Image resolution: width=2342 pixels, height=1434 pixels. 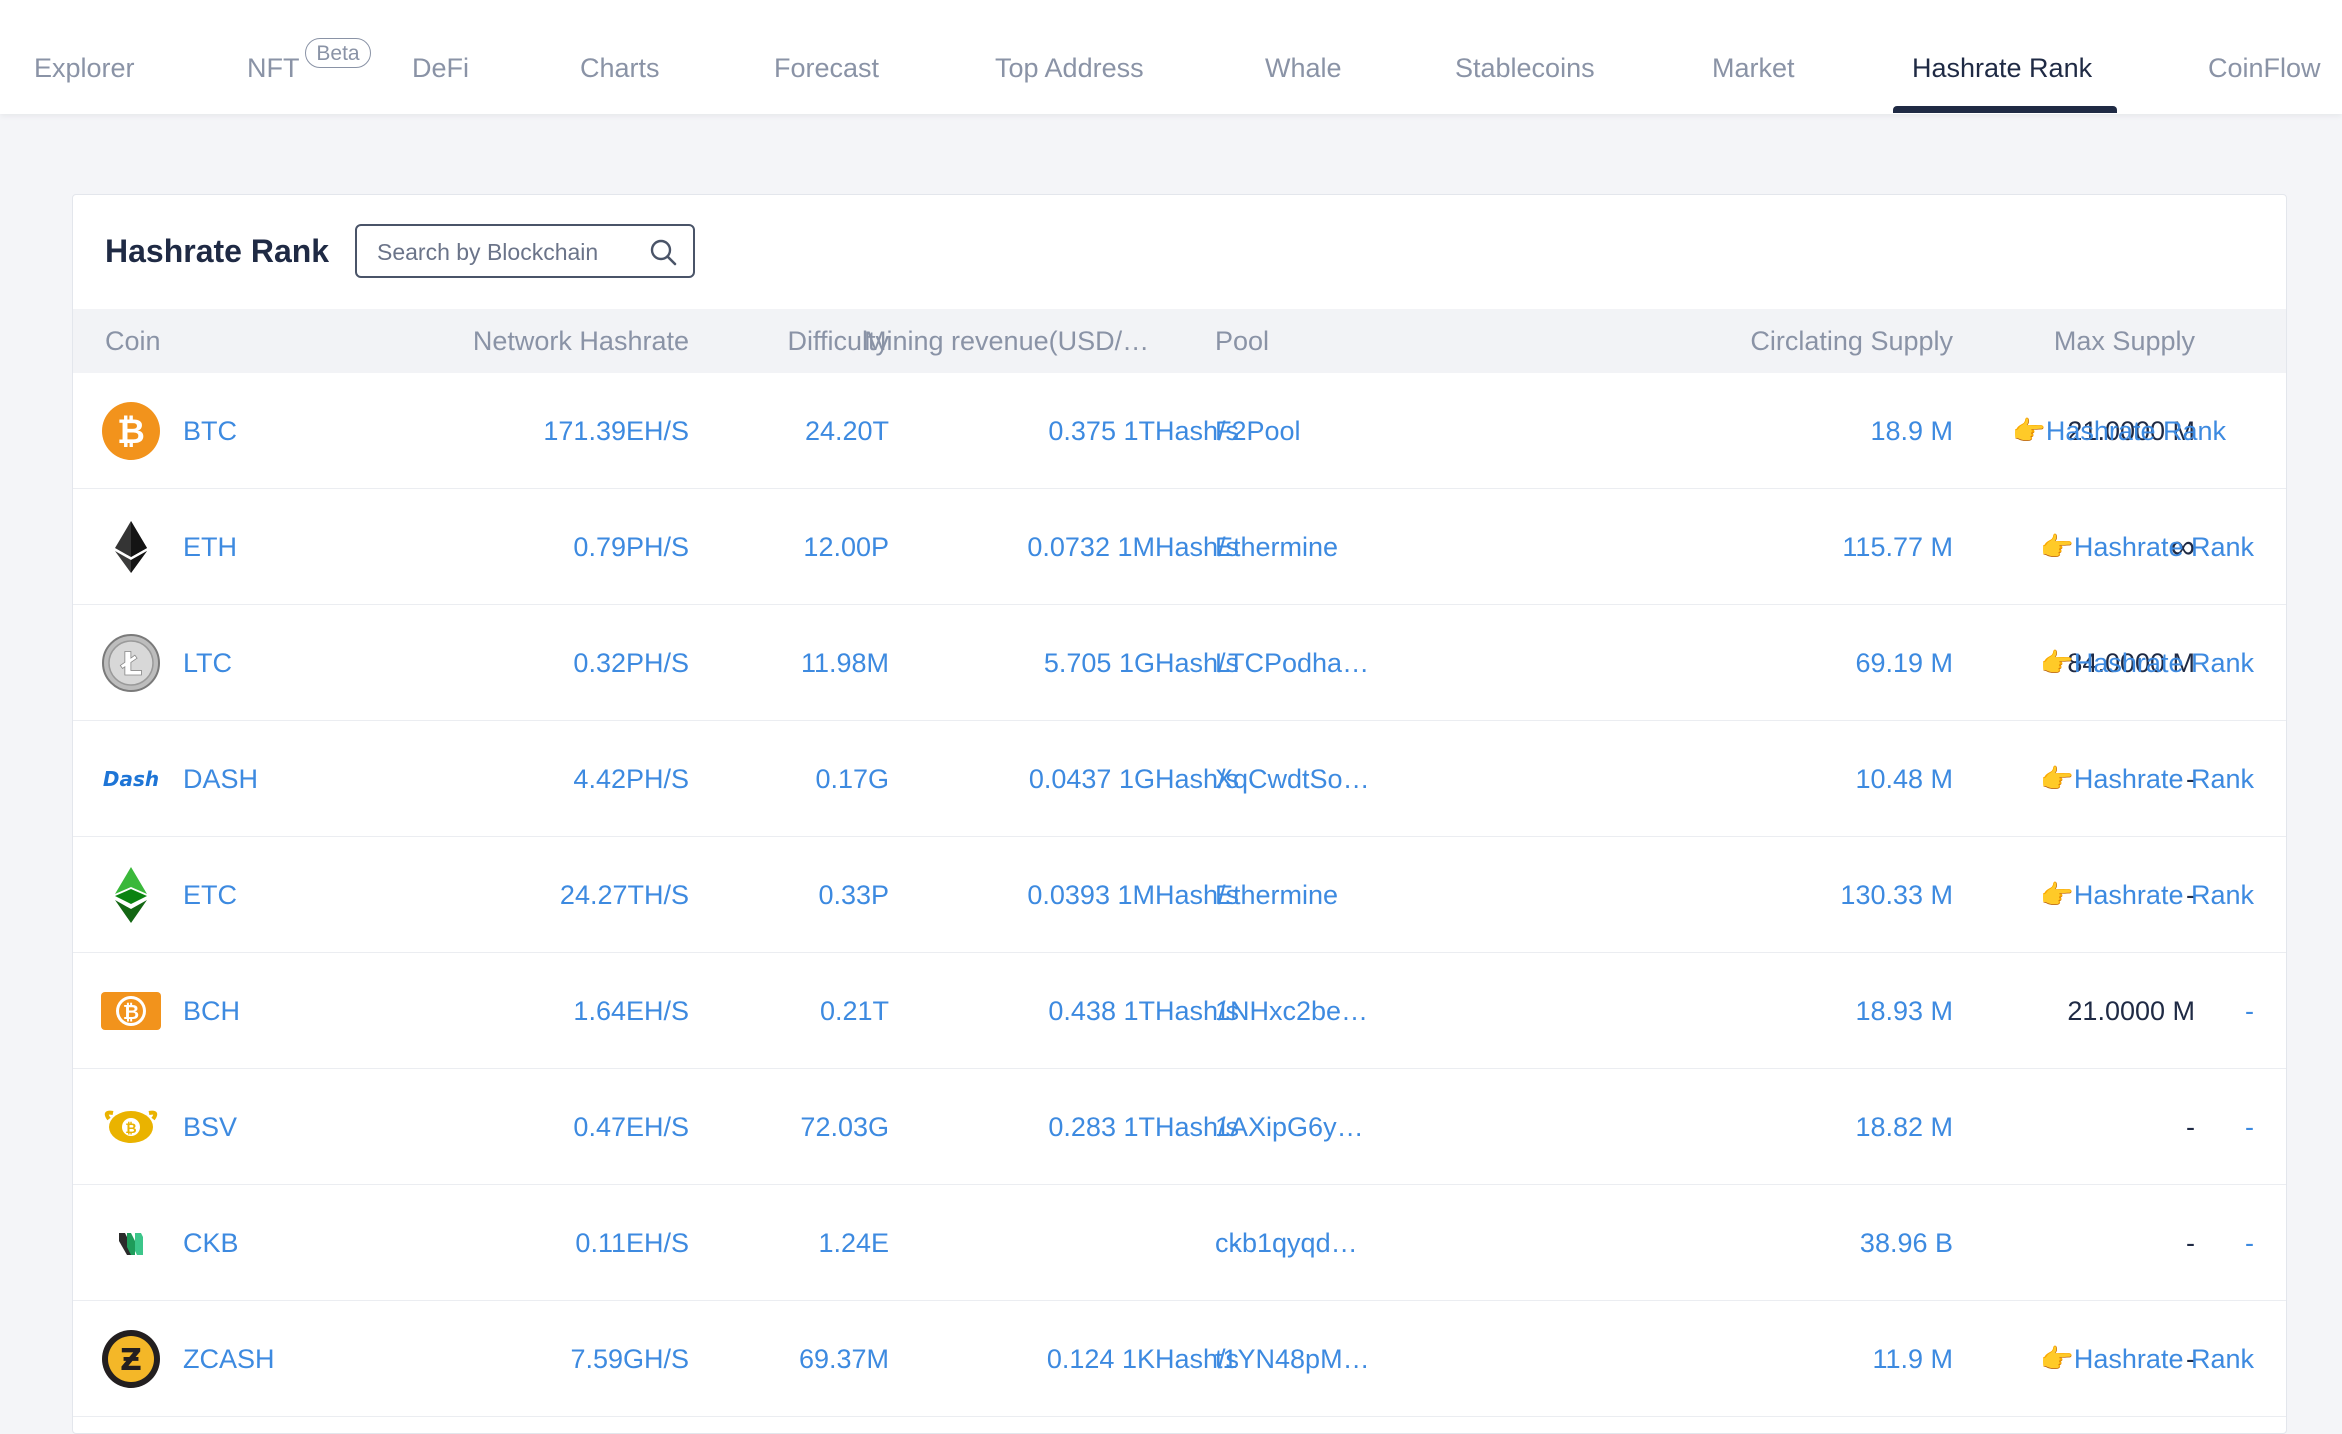 What do you see at coordinates (826, 57) in the screenshot?
I see `nav-forecast: Forecast` at bounding box center [826, 57].